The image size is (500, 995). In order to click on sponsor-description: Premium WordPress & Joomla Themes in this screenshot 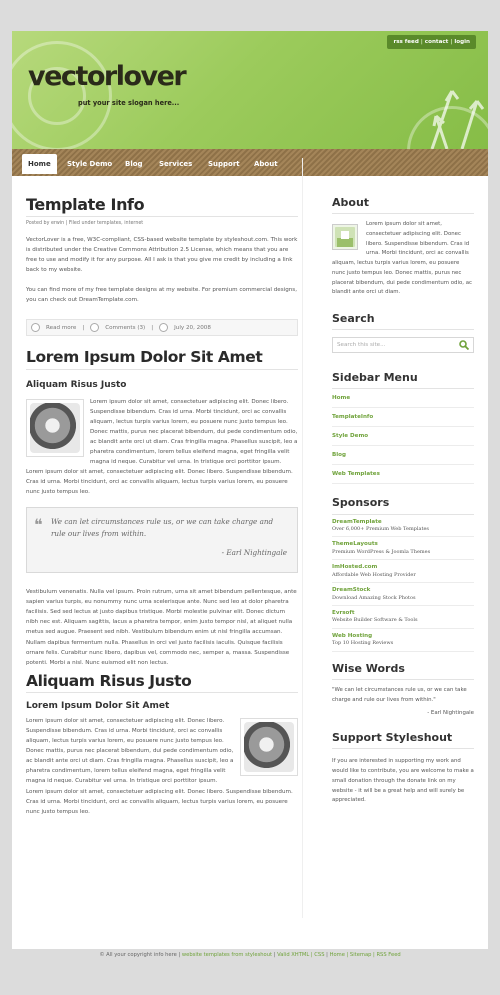, I will do `click(381, 551)`.